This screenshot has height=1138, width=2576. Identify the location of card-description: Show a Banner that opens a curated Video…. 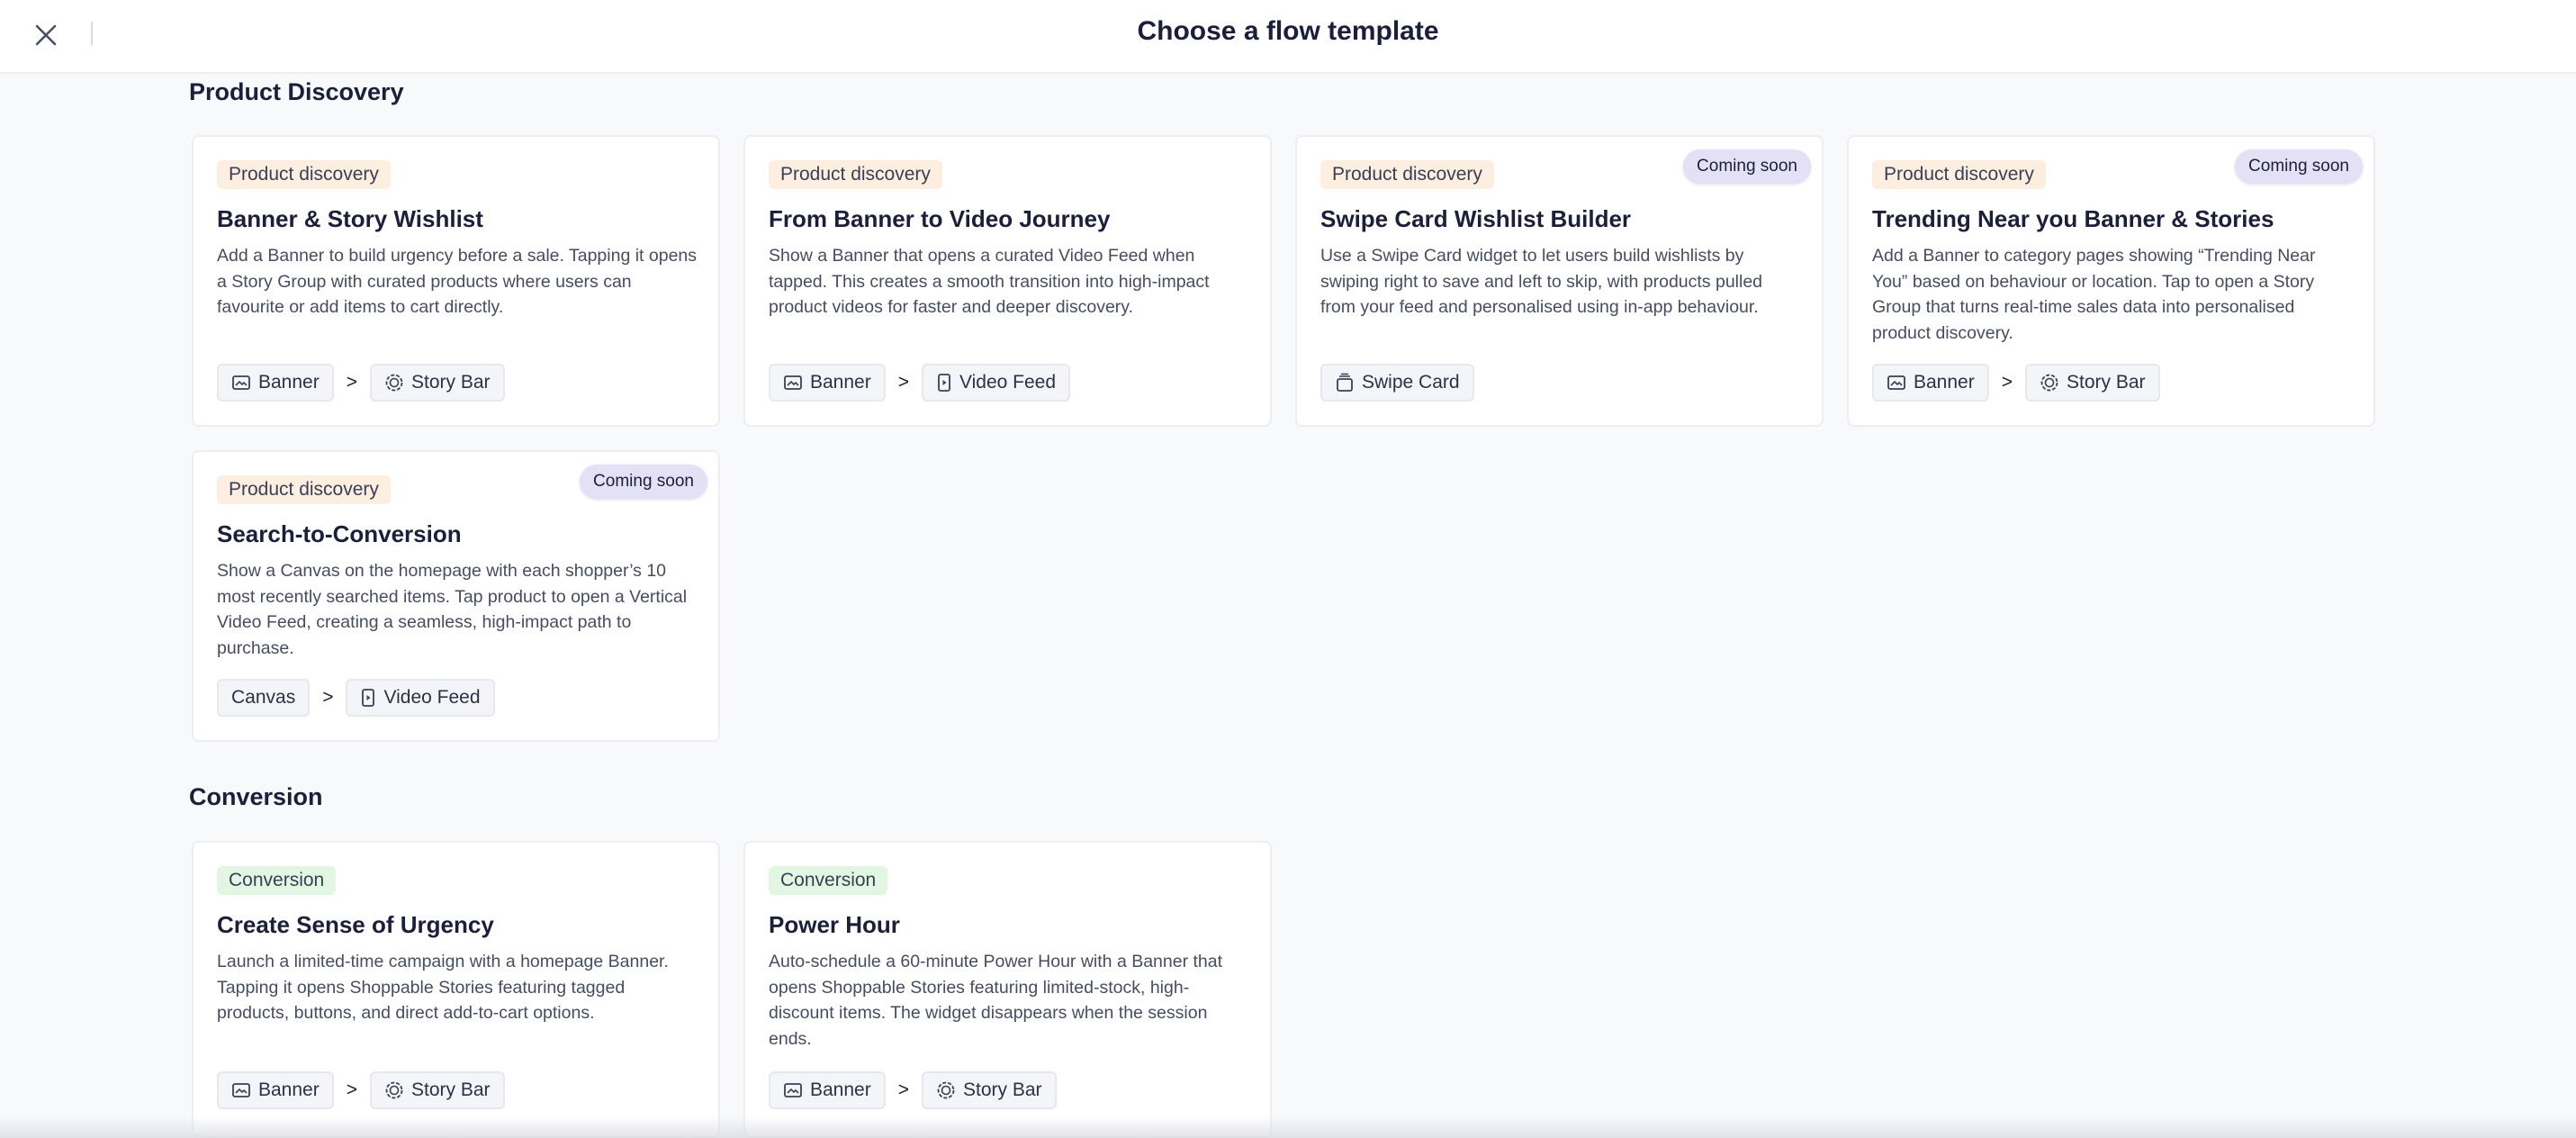
(989, 281).